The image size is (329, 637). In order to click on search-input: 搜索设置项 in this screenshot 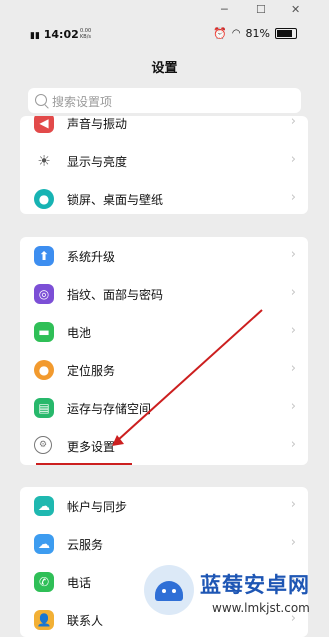, I will do `click(164, 100)`.